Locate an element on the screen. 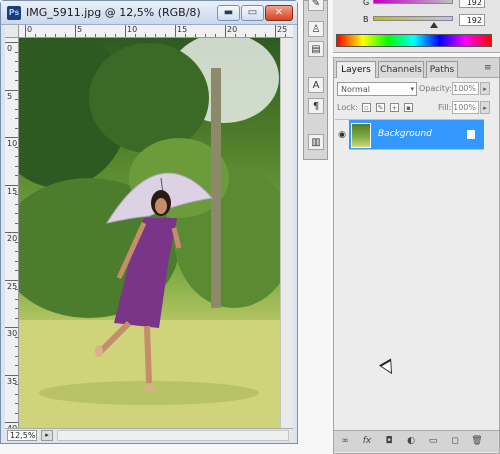 The width and height of the screenshot is (500, 454). link-icon: ∞ is located at coordinates (345, 441).